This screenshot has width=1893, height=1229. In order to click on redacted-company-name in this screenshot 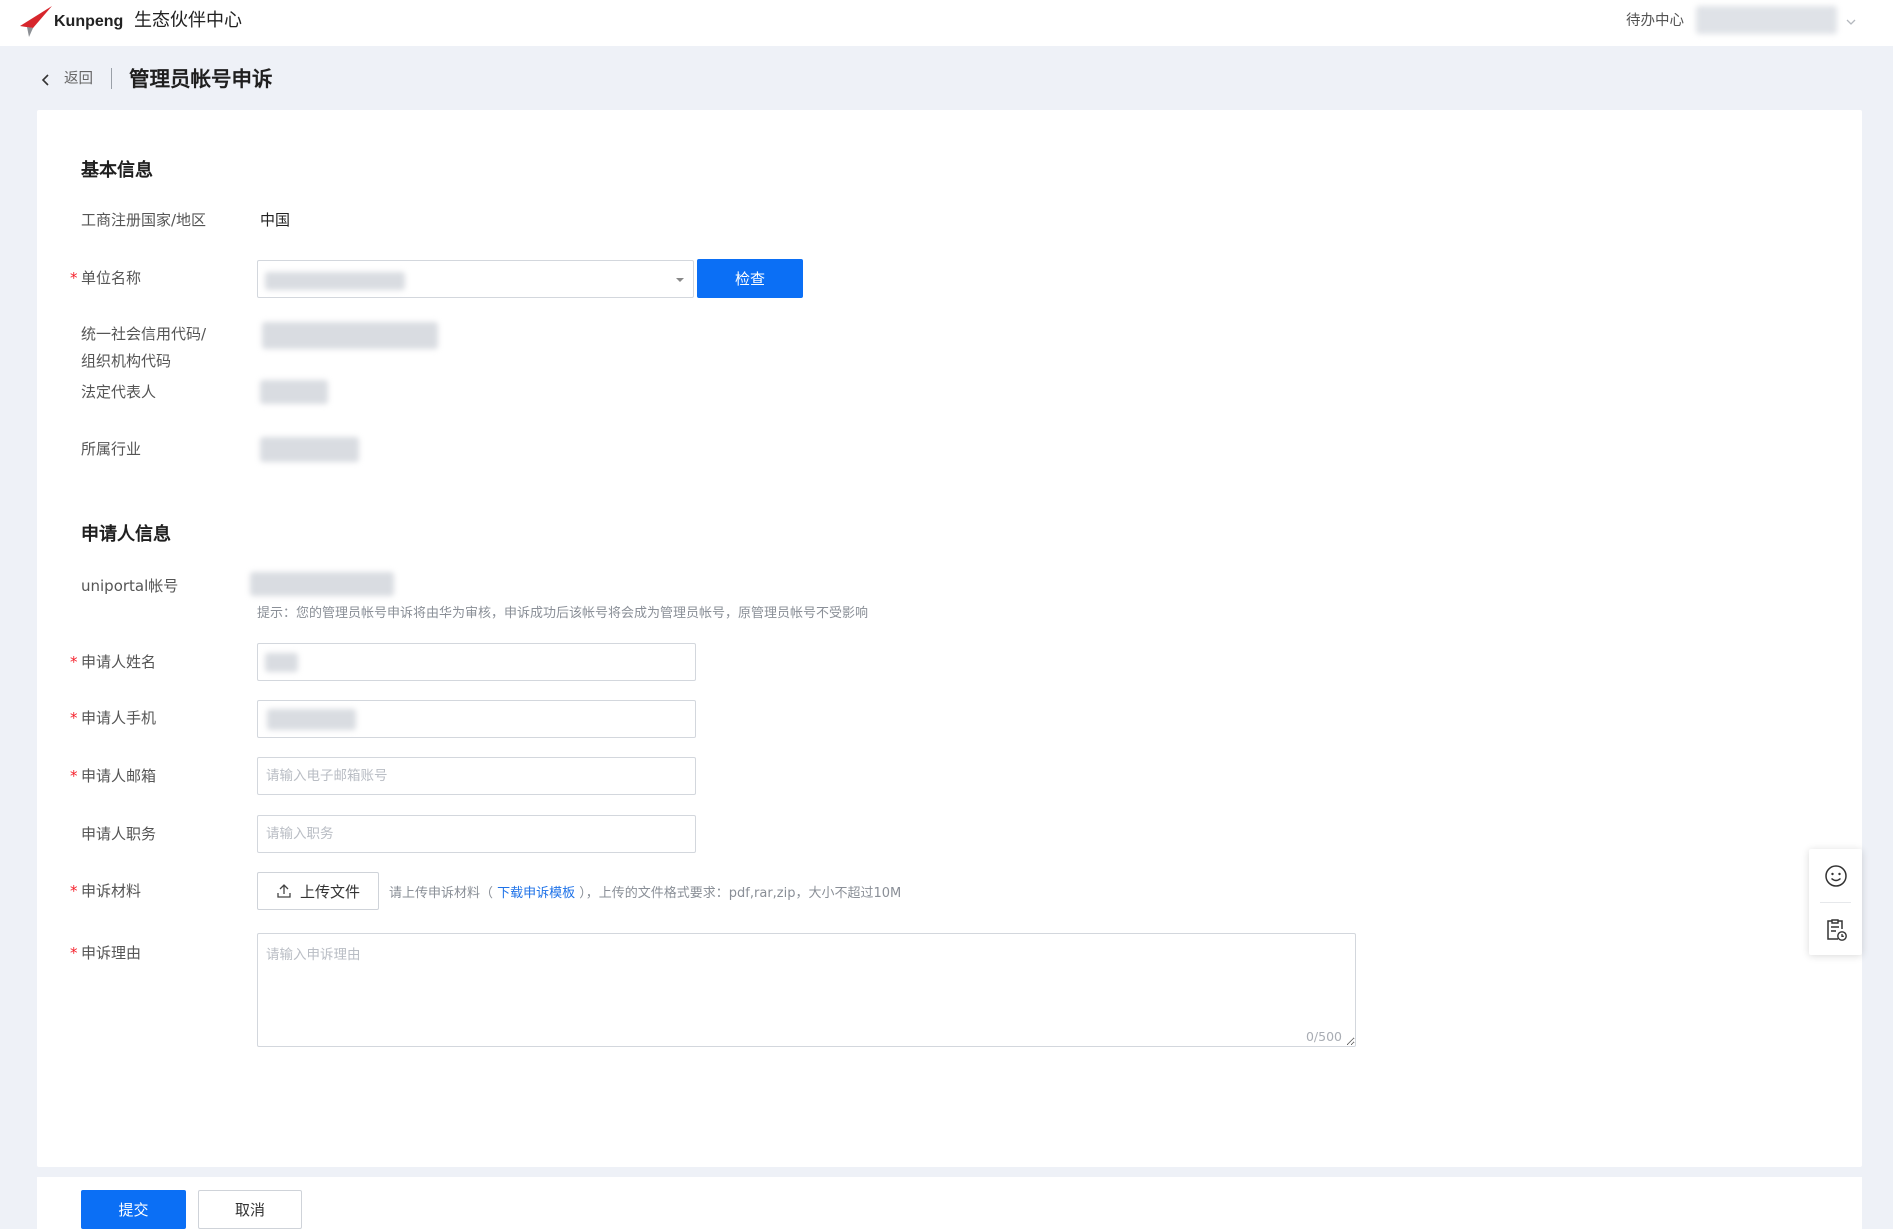, I will do `click(335, 281)`.